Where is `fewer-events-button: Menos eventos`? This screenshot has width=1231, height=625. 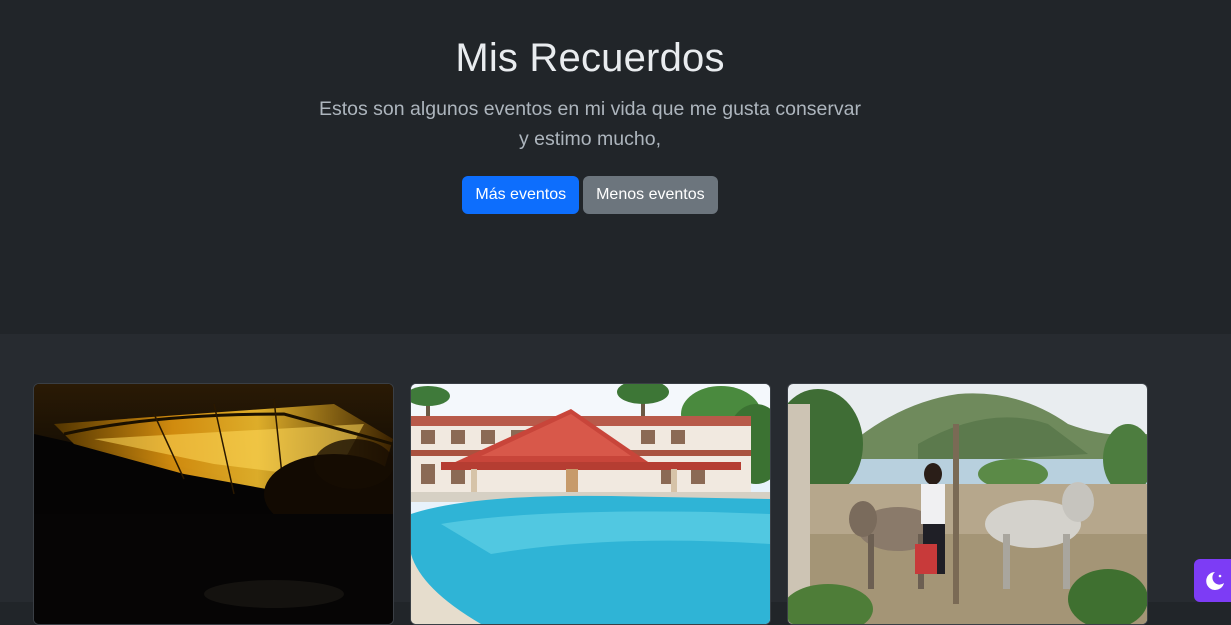
fewer-events-button: Menos eventos is located at coordinates (650, 195).